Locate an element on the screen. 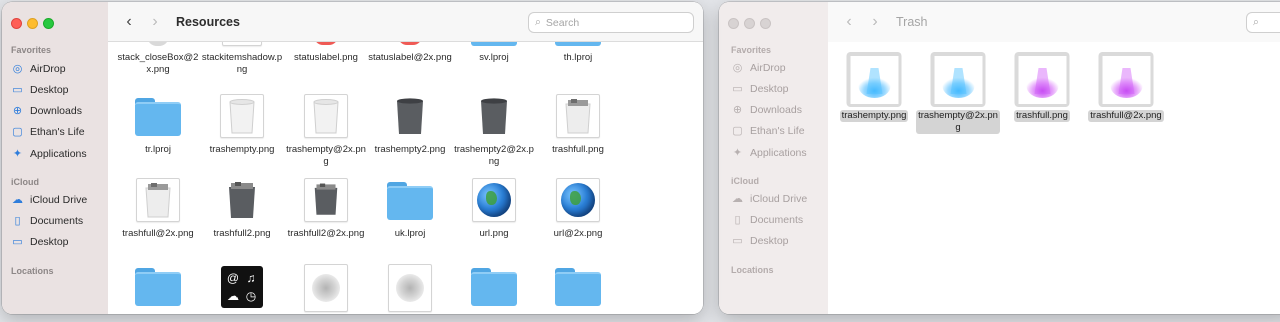  file-name: trashfull2@2x.png is located at coordinates (326, 233).